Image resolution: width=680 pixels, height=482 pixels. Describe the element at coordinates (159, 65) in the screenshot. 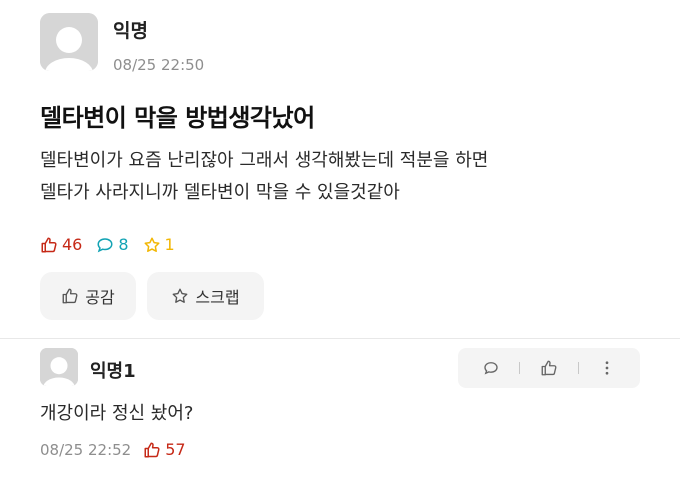

I see `post-time: 08/25 22:50` at that location.